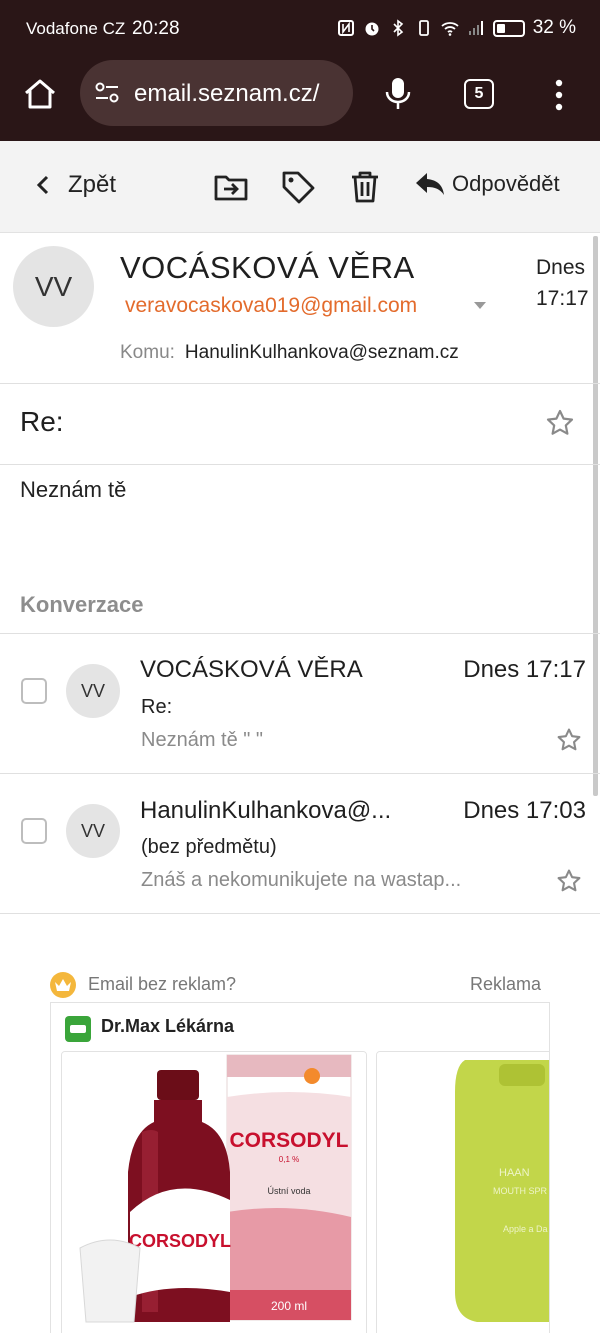 The height and width of the screenshot is (1333, 600). What do you see at coordinates (479, 94) in the screenshot?
I see `tab-switcher-button: 5` at bounding box center [479, 94].